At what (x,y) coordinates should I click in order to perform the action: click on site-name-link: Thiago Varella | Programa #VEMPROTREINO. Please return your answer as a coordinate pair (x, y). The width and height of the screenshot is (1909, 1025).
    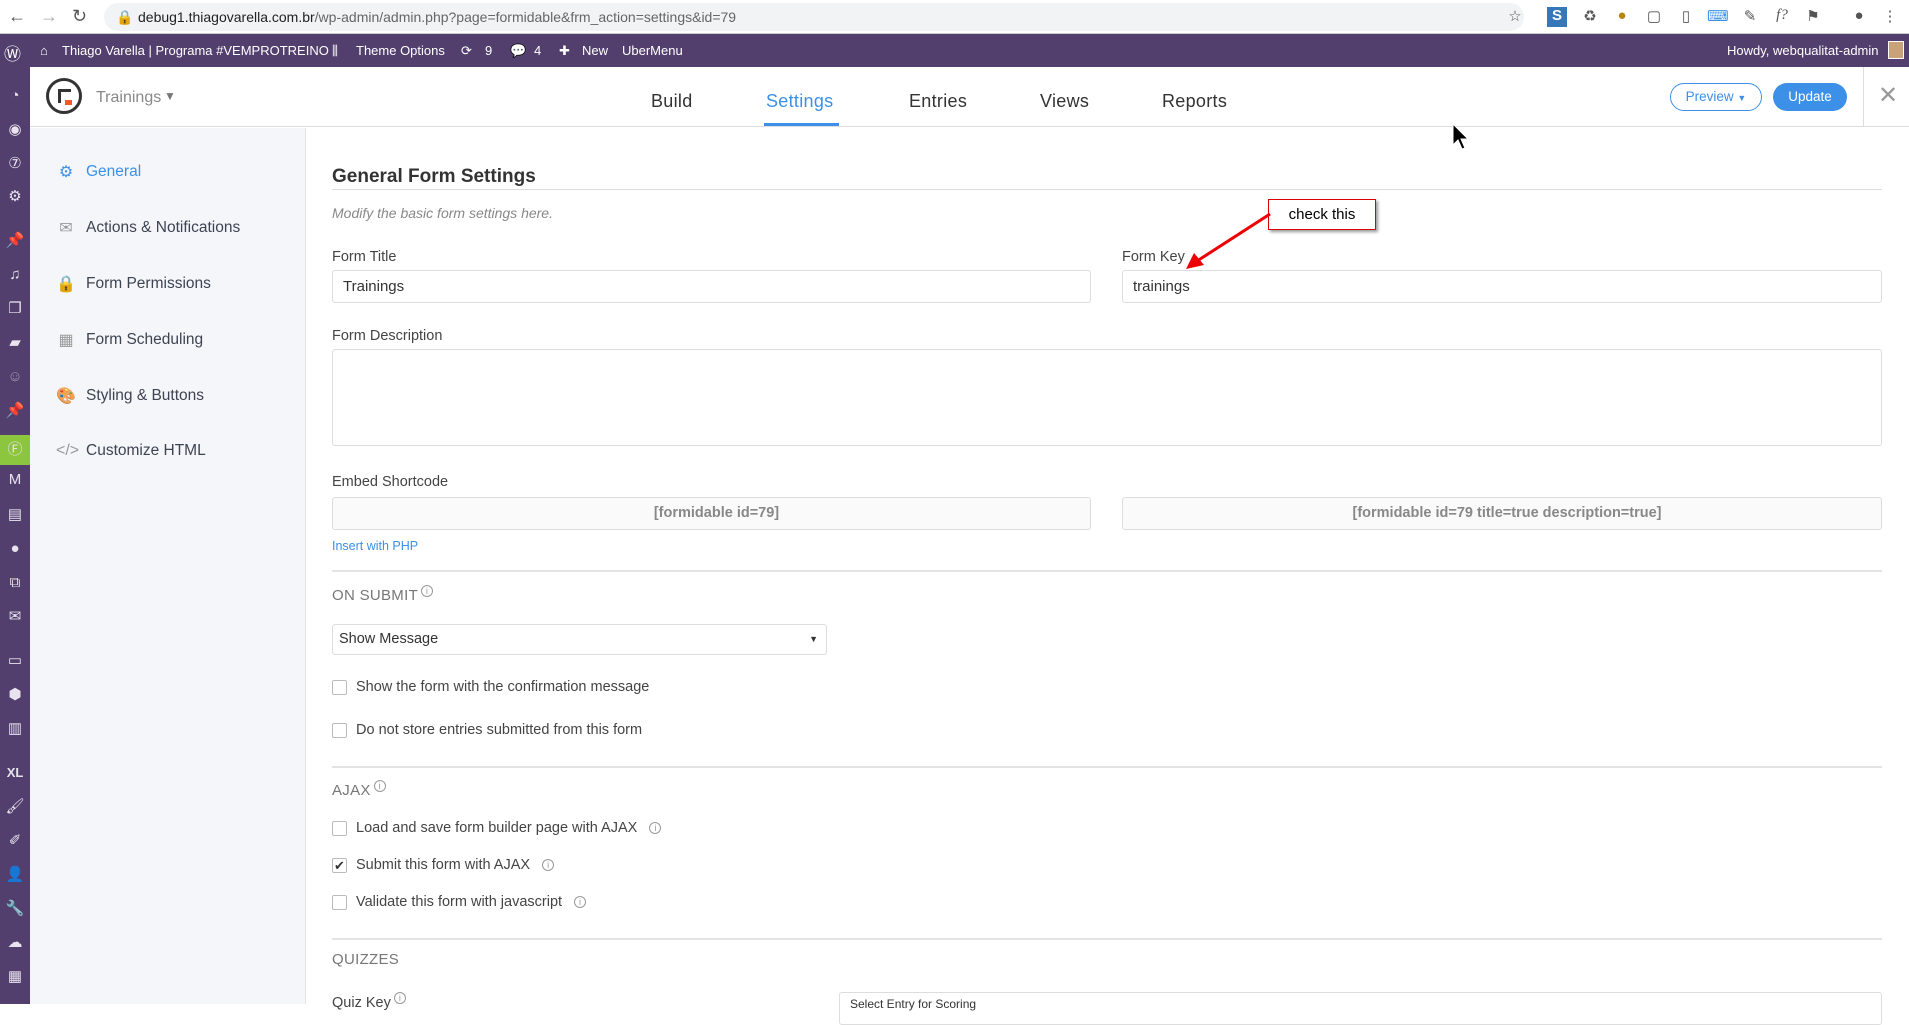
    Looking at the image, I should click on (195, 50).